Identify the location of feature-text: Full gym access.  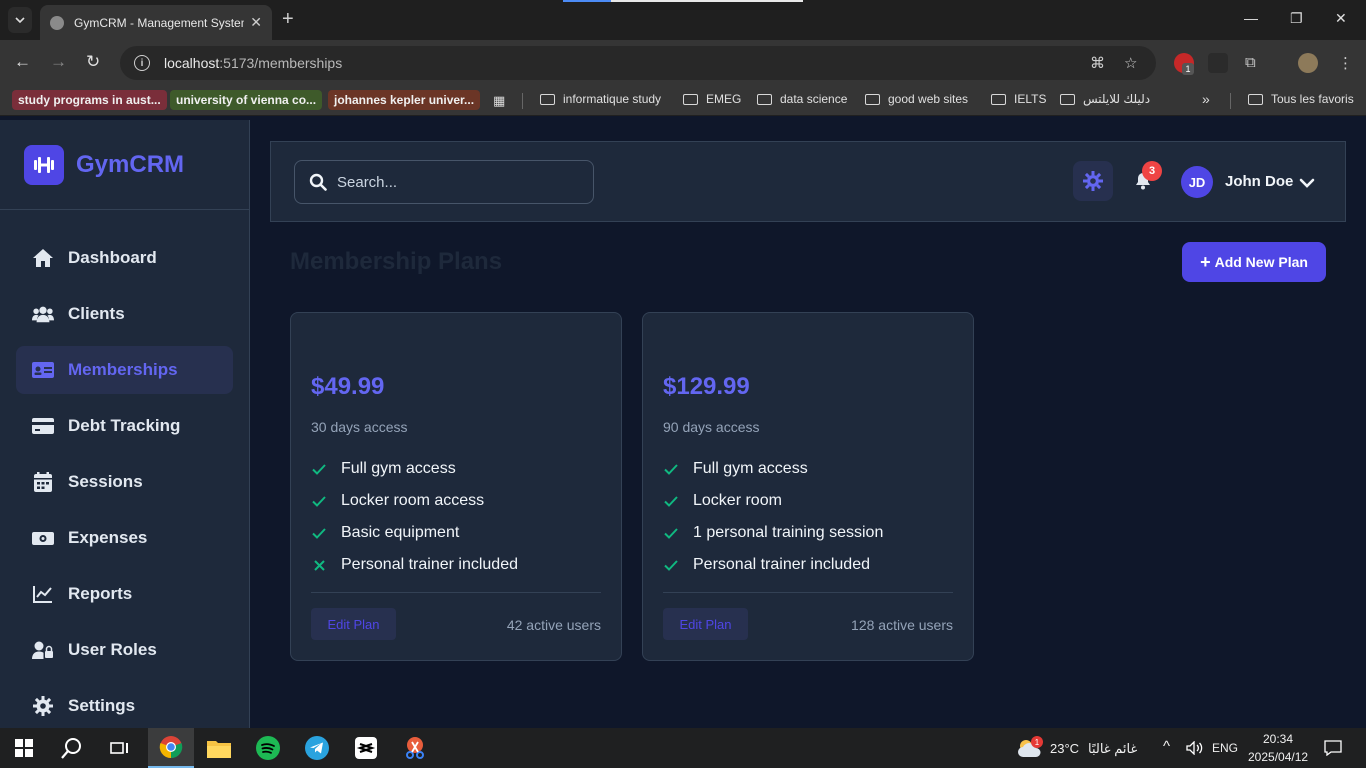
(398, 468).